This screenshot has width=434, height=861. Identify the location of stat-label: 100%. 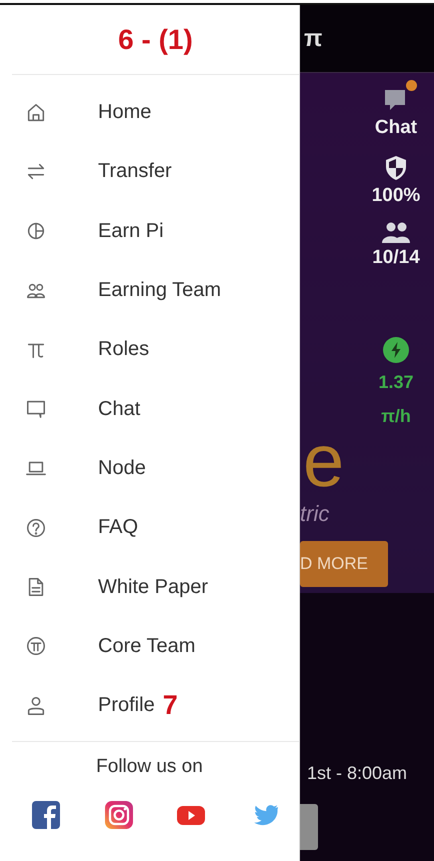
(396, 196).